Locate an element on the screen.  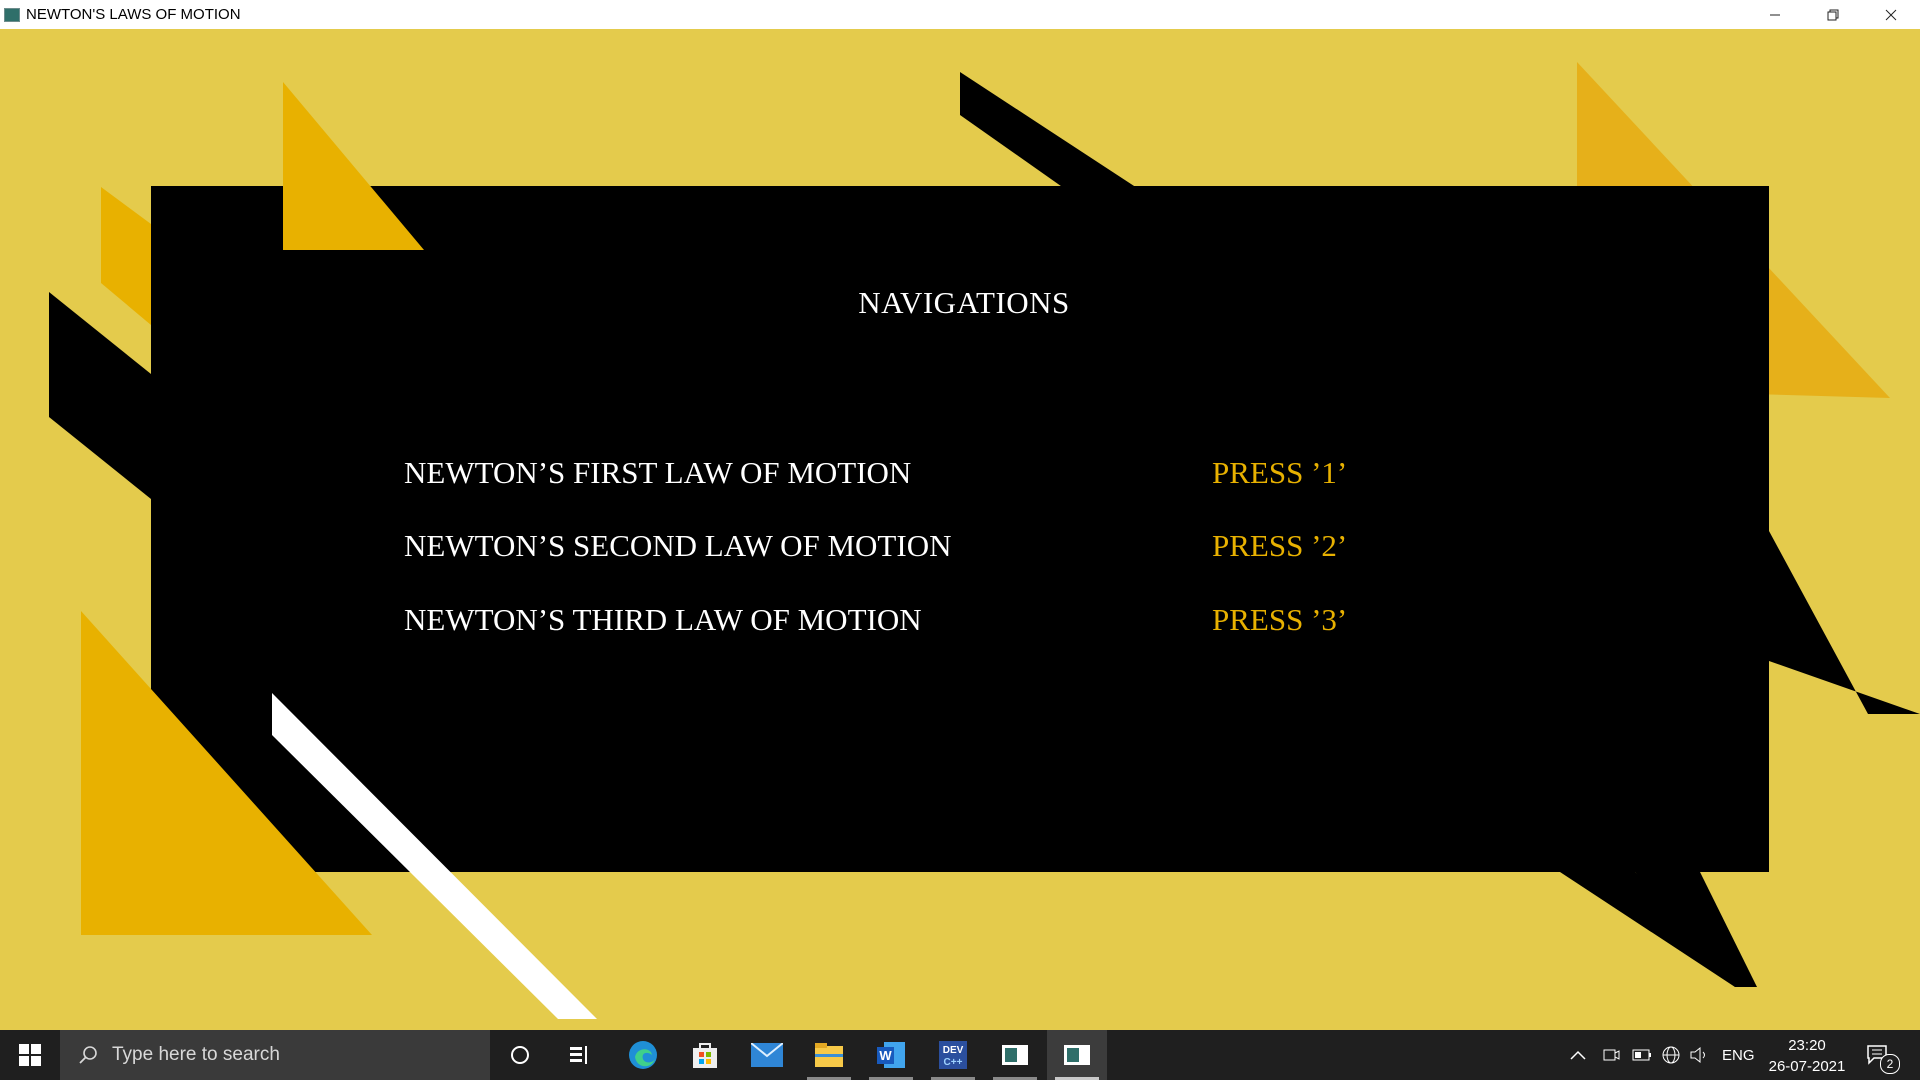
menu-item-label: NEWTON’S SECOND LAW OF MOTION is located at coordinates (678, 545).